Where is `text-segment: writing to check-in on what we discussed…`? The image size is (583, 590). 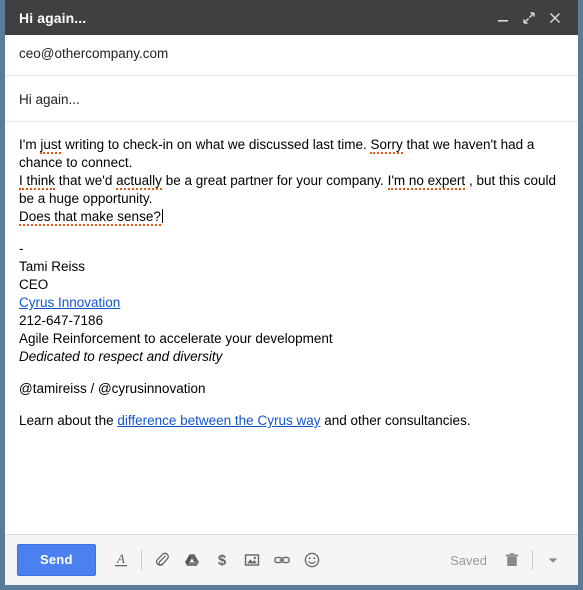 text-segment: writing to check-in on what we discussed… is located at coordinates (216, 144).